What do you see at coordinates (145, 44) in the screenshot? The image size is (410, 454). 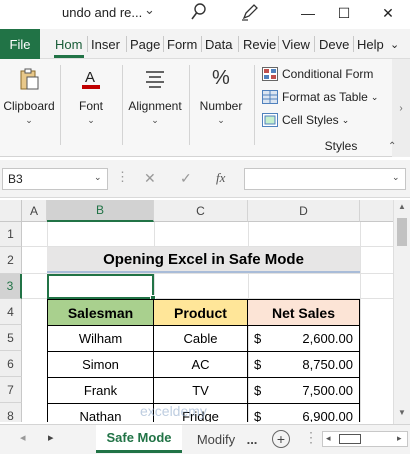 I see `tab-page-layout: Page` at bounding box center [145, 44].